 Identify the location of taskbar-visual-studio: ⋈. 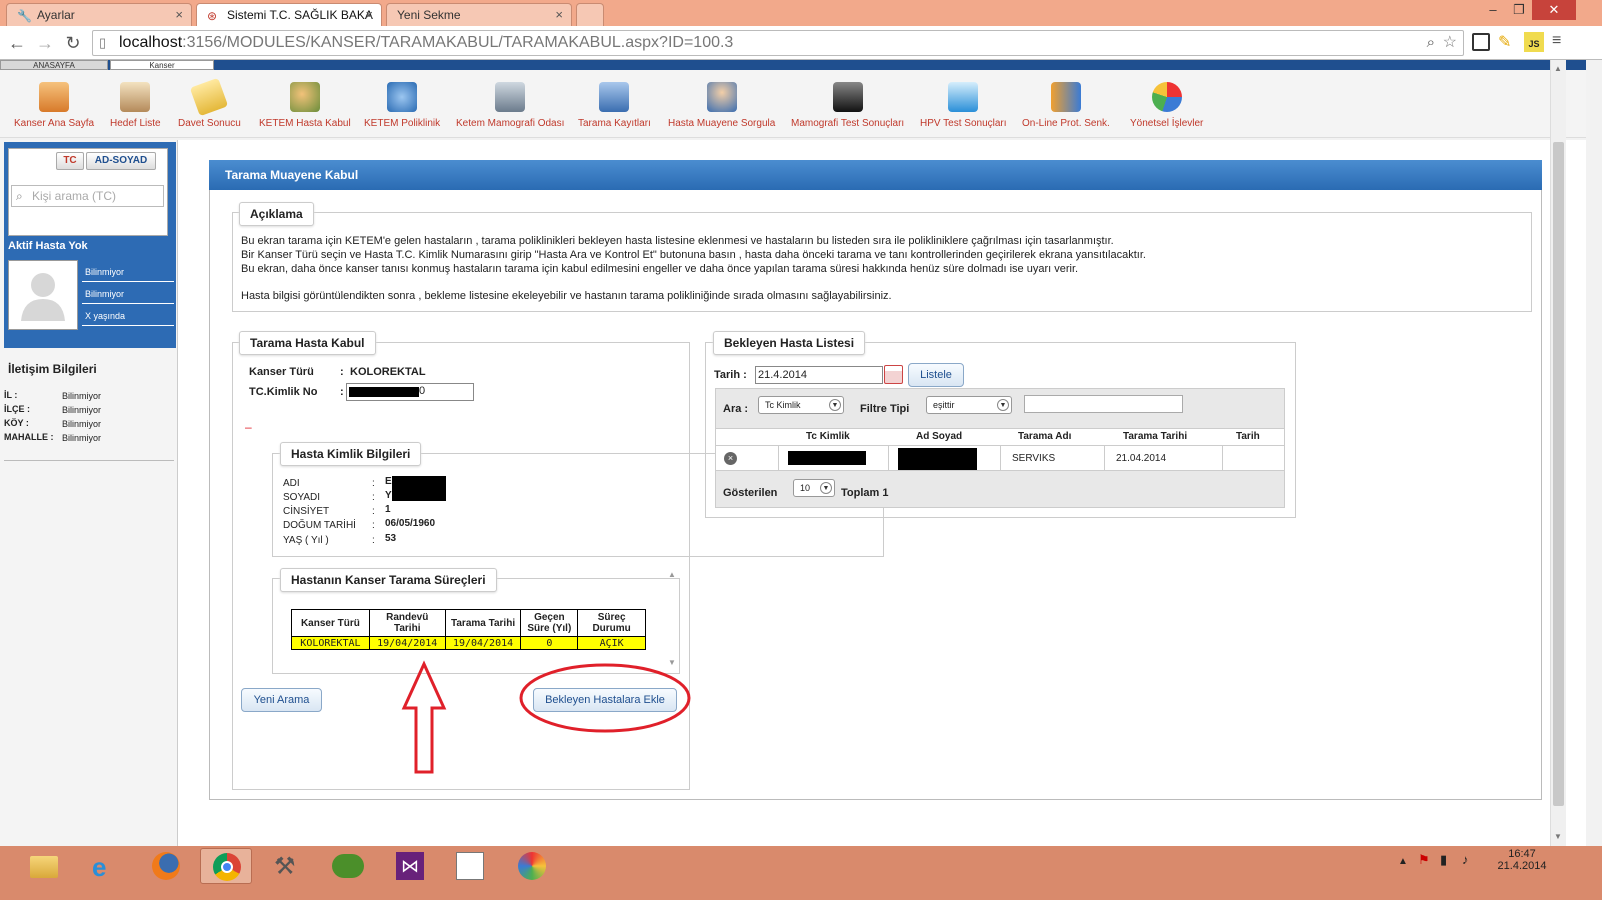
(410, 866).